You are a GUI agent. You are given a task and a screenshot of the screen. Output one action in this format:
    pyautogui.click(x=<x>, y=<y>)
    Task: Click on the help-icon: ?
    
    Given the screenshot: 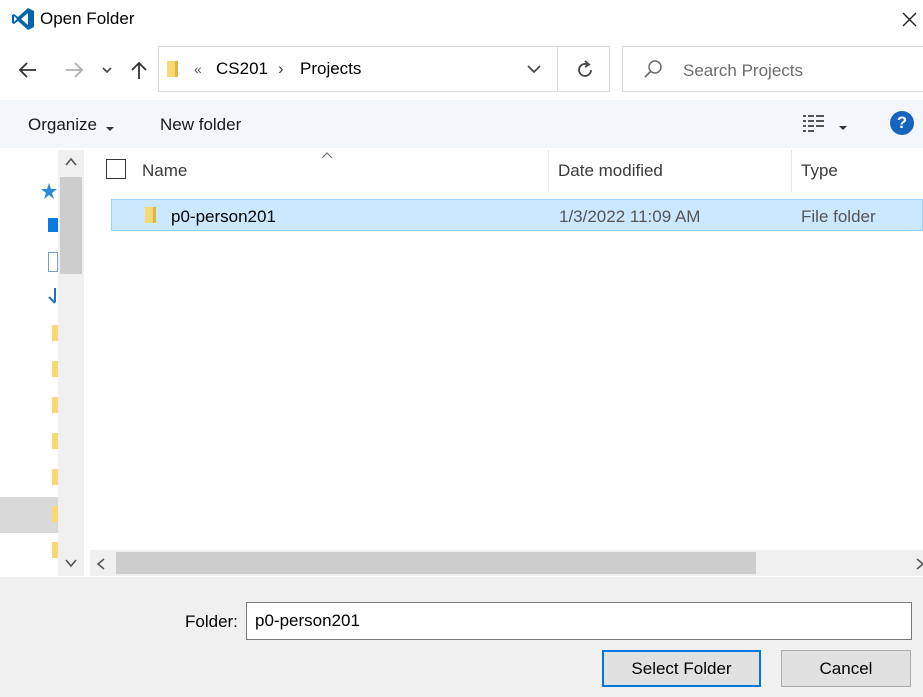 What is the action you would take?
    pyautogui.click(x=902, y=123)
    